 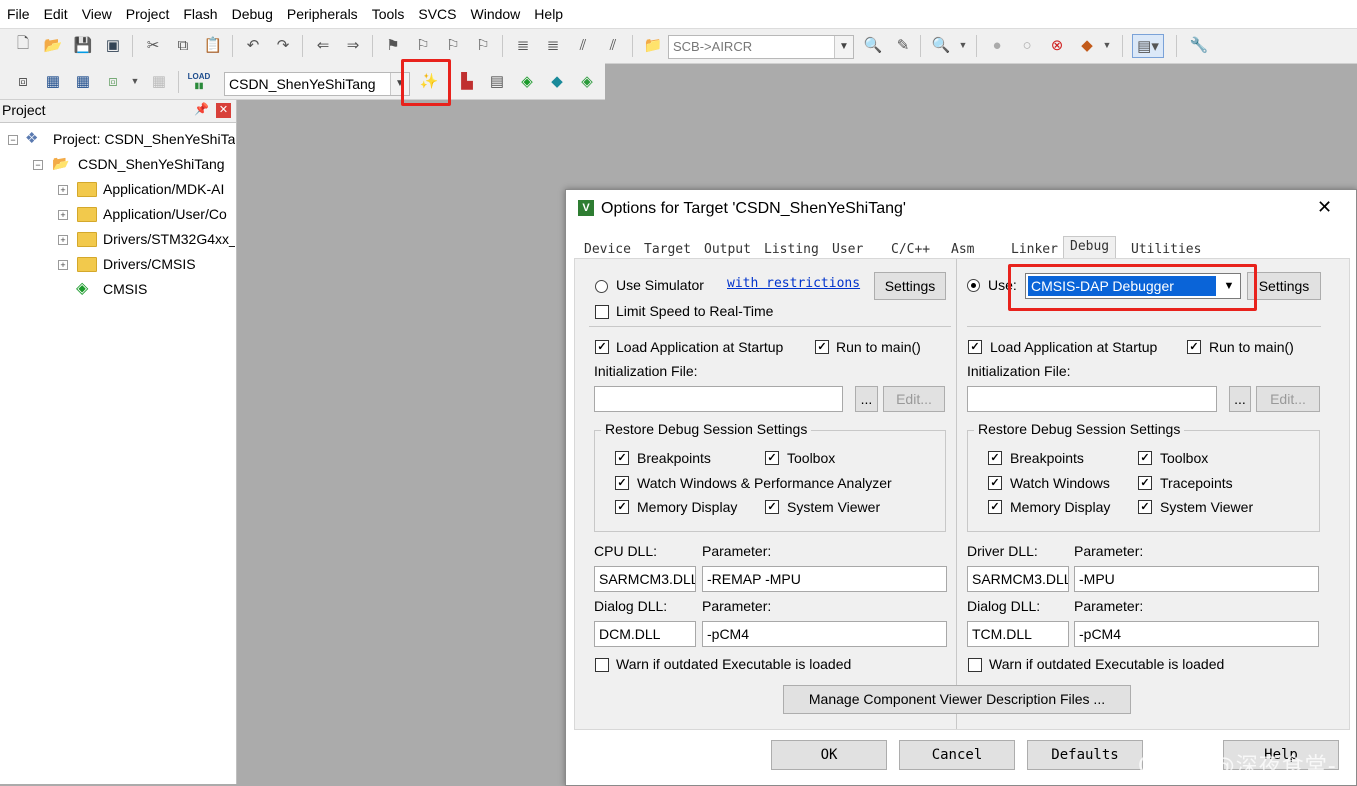 I want to click on manage-rte-icon: ◈, so click(x=527, y=81).